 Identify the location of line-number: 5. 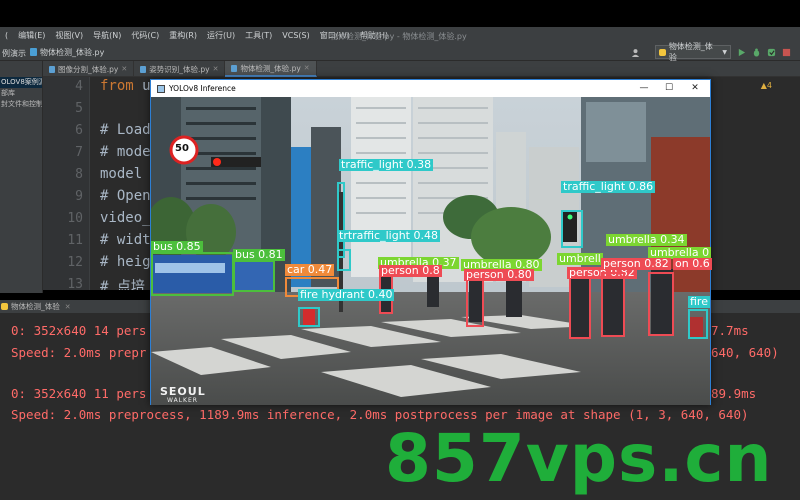
(79, 108).